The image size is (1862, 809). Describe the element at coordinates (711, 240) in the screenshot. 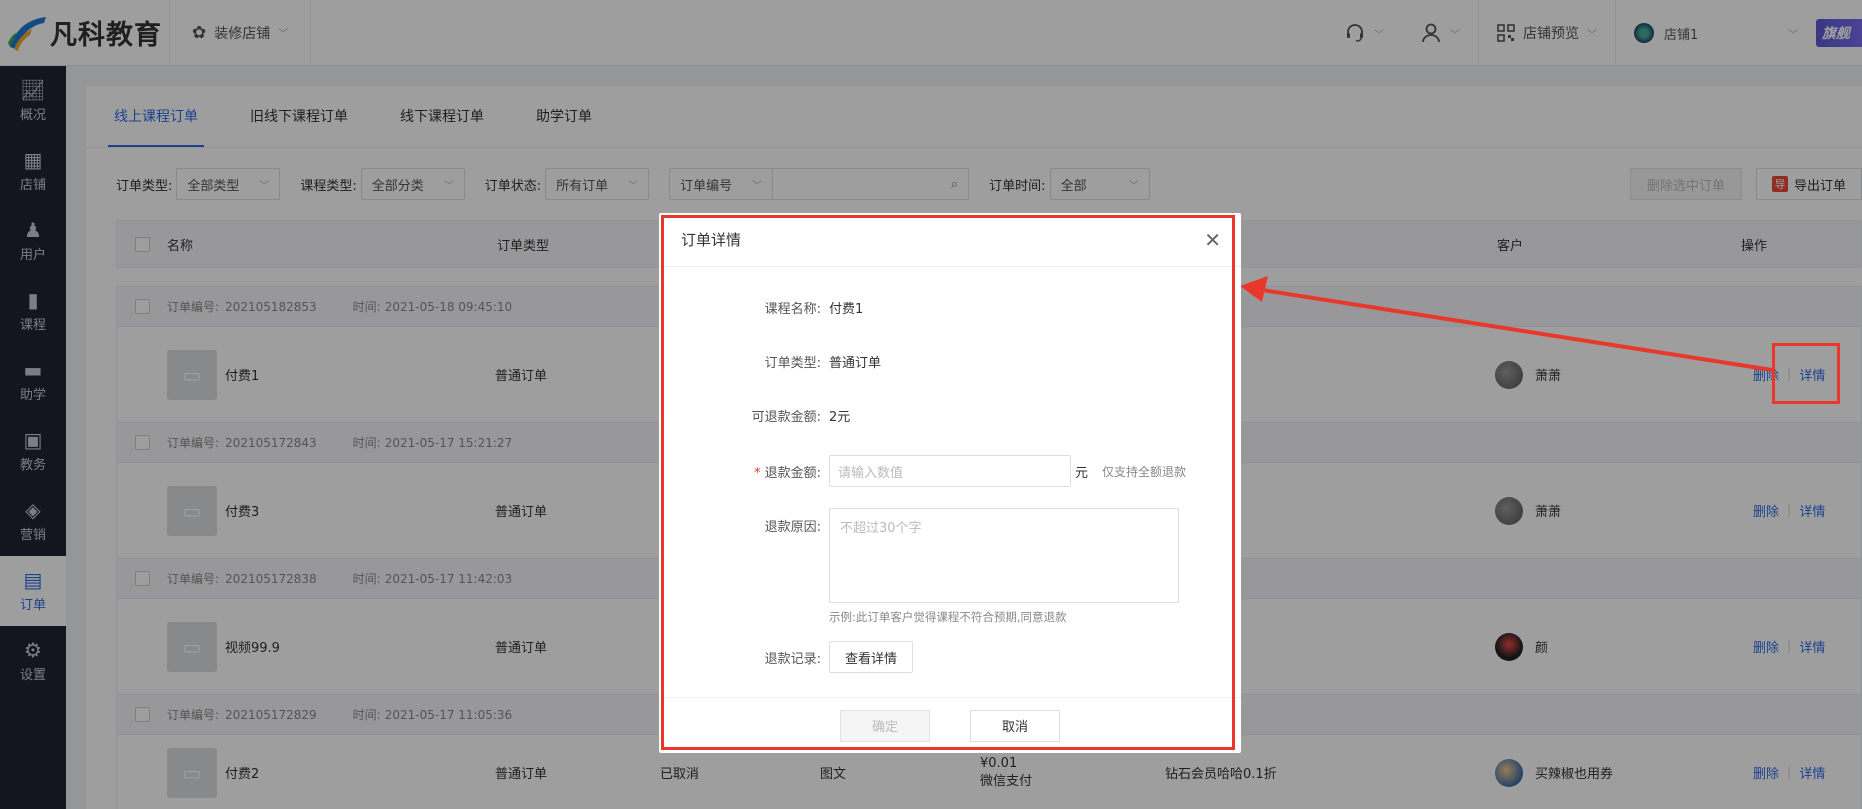

I see `dialog-title: 订单详情` at that location.